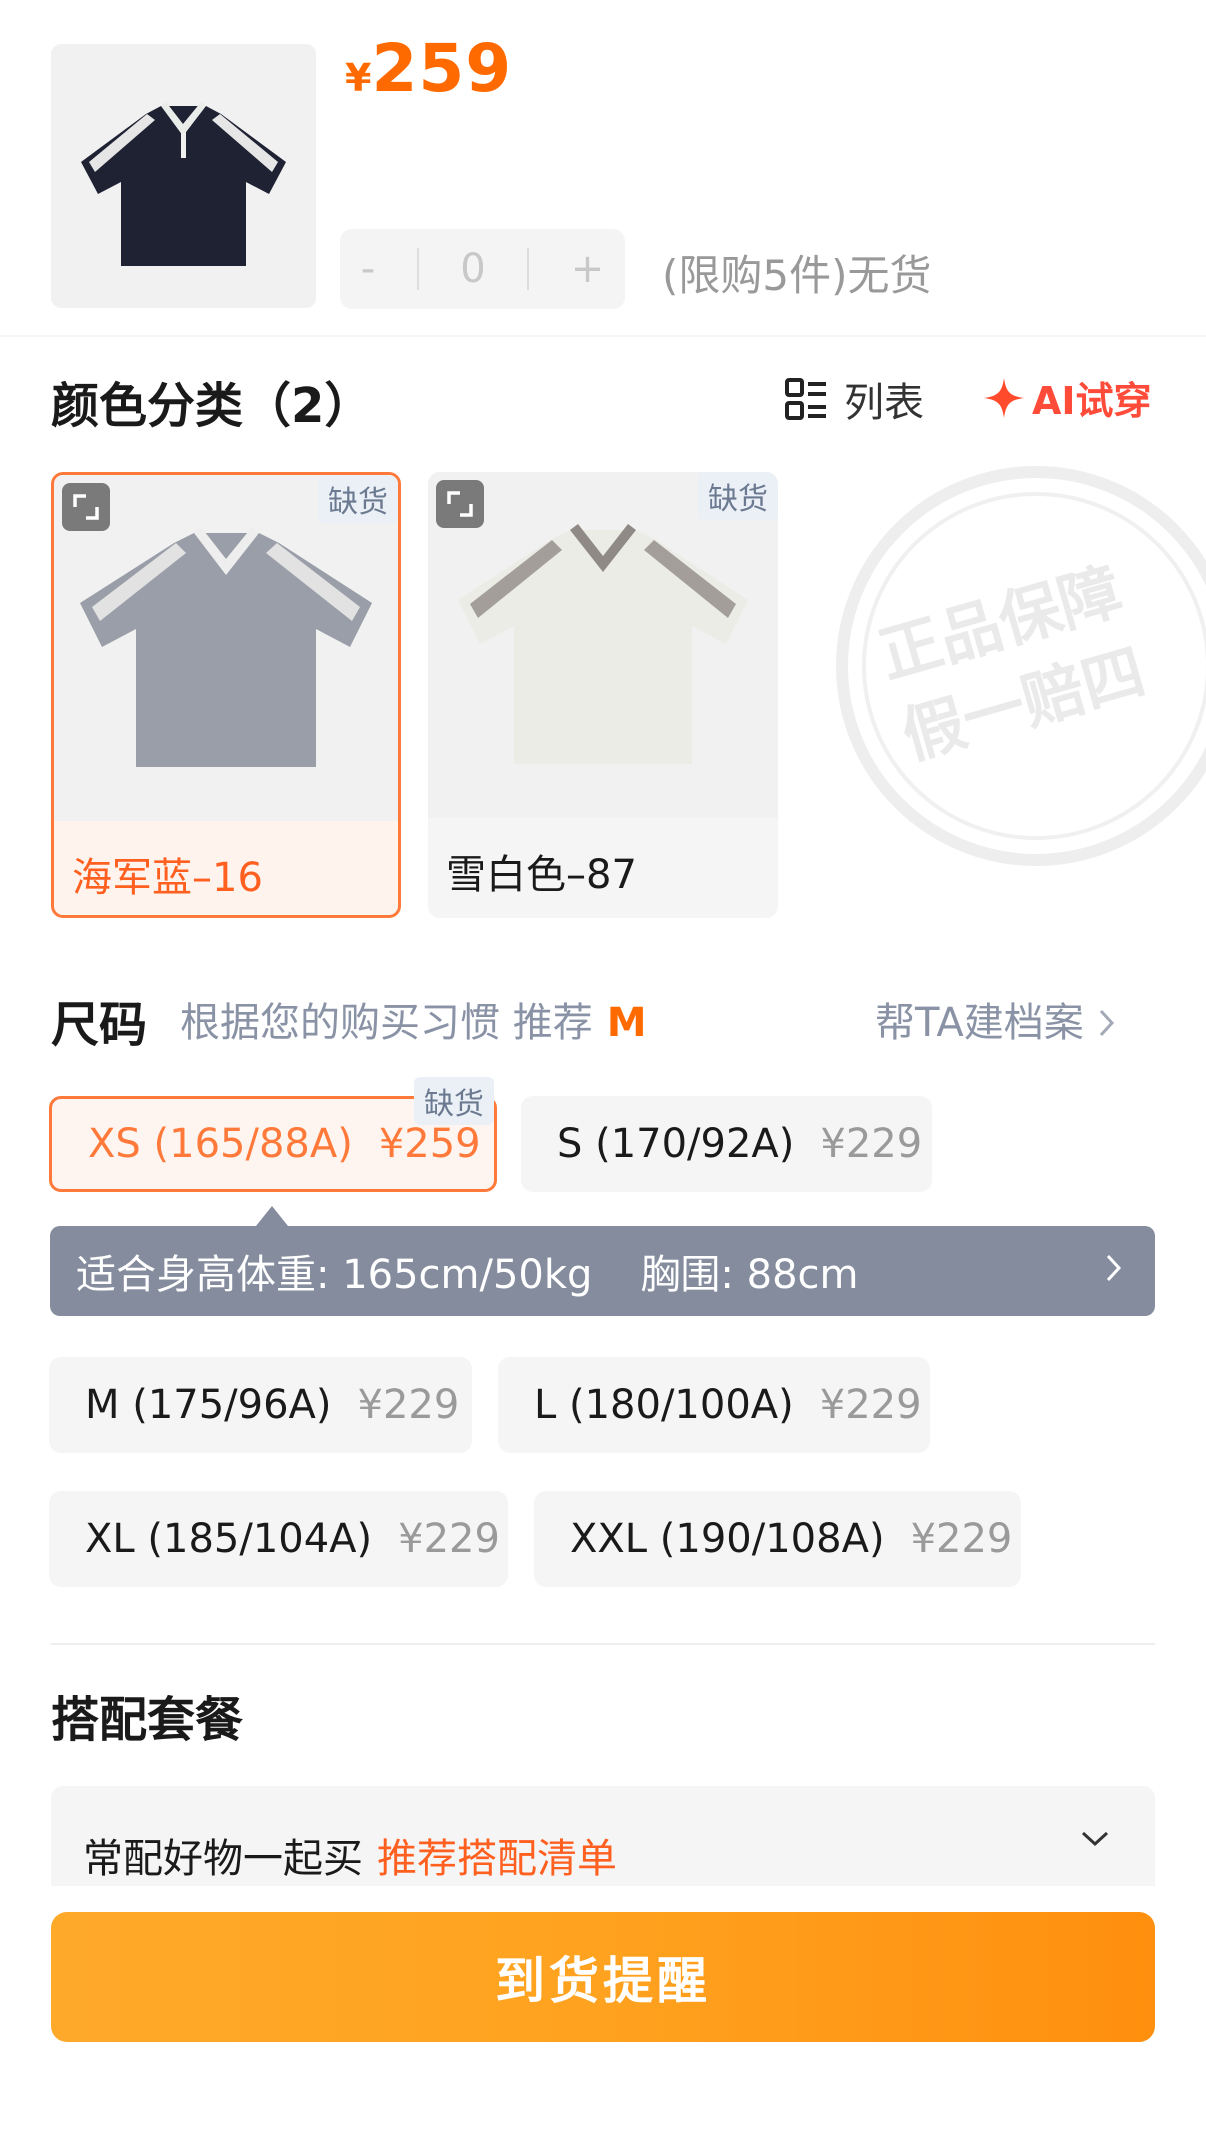  Describe the element at coordinates (334, 1275) in the screenshot. I see `fit-height-weight: 适合身高体重: 165cm/50kg` at that location.